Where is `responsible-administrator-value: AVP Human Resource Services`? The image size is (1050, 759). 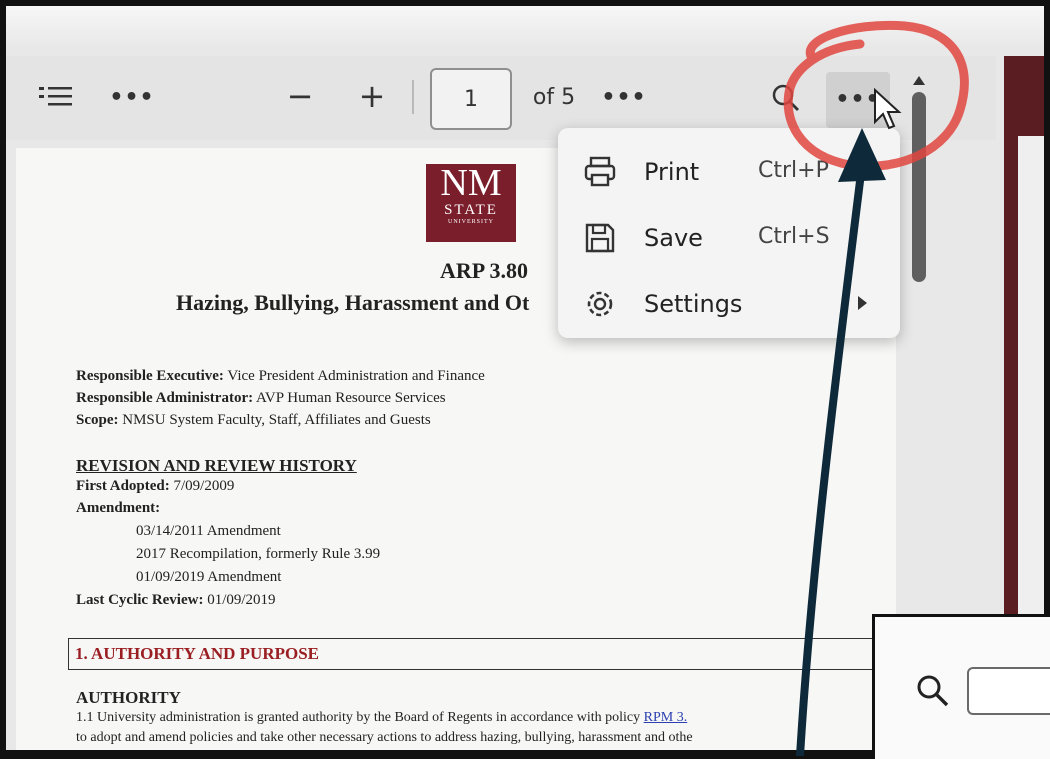 responsible-administrator-value: AVP Human Resource Services is located at coordinates (351, 398).